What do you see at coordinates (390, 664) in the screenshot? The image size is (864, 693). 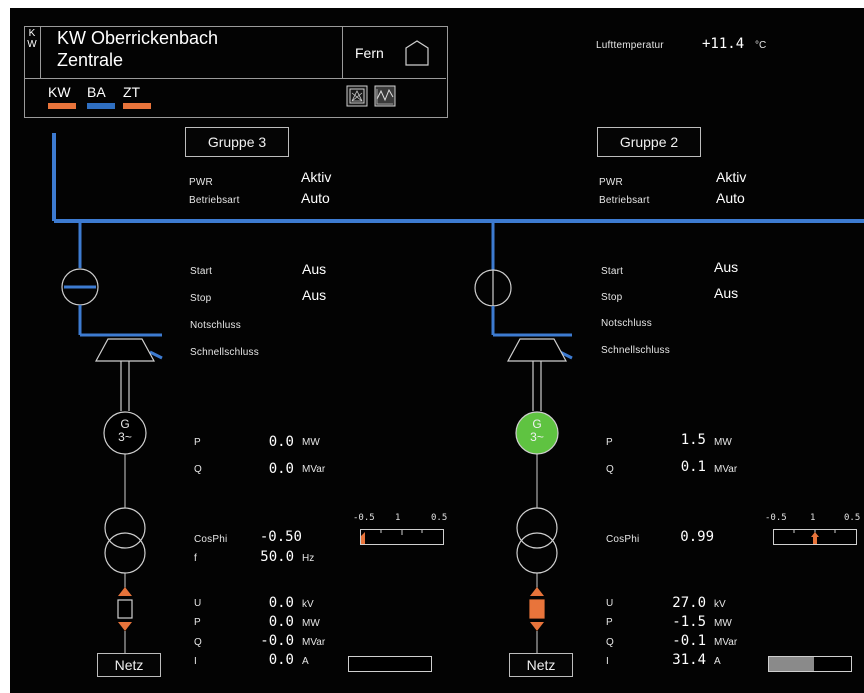 I see `g3-current-bar` at bounding box center [390, 664].